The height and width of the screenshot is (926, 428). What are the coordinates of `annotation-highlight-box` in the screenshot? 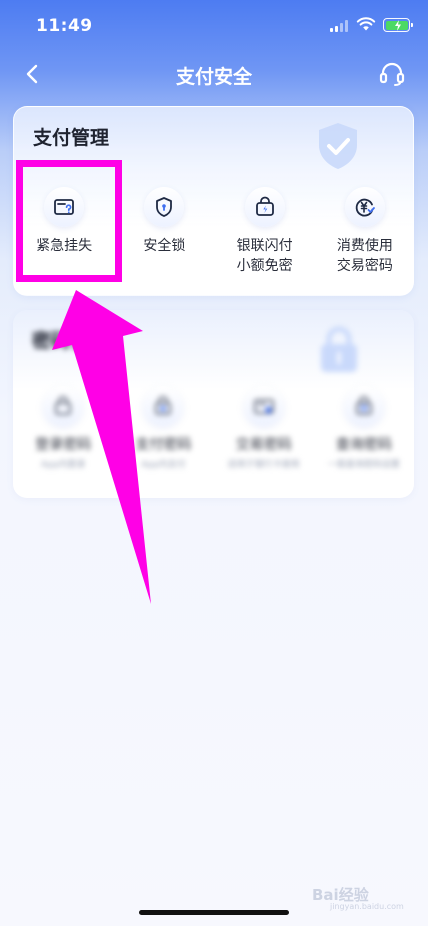 It's located at (69, 221).